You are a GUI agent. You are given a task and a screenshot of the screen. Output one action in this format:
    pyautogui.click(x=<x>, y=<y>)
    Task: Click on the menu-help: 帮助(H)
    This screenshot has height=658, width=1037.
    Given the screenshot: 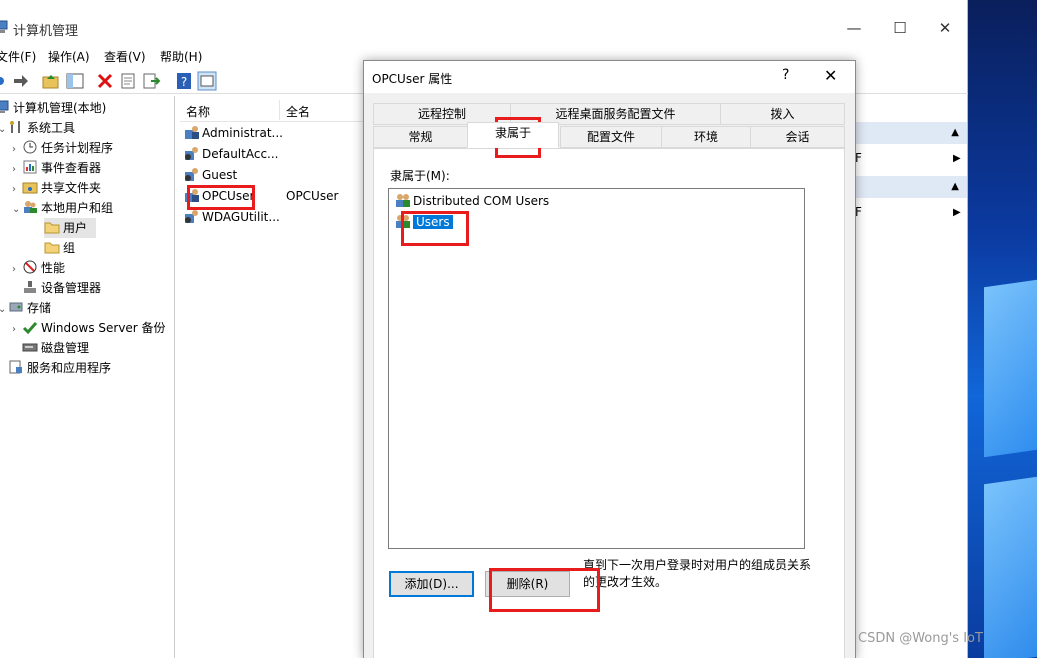 What is the action you would take?
    pyautogui.click(x=181, y=56)
    